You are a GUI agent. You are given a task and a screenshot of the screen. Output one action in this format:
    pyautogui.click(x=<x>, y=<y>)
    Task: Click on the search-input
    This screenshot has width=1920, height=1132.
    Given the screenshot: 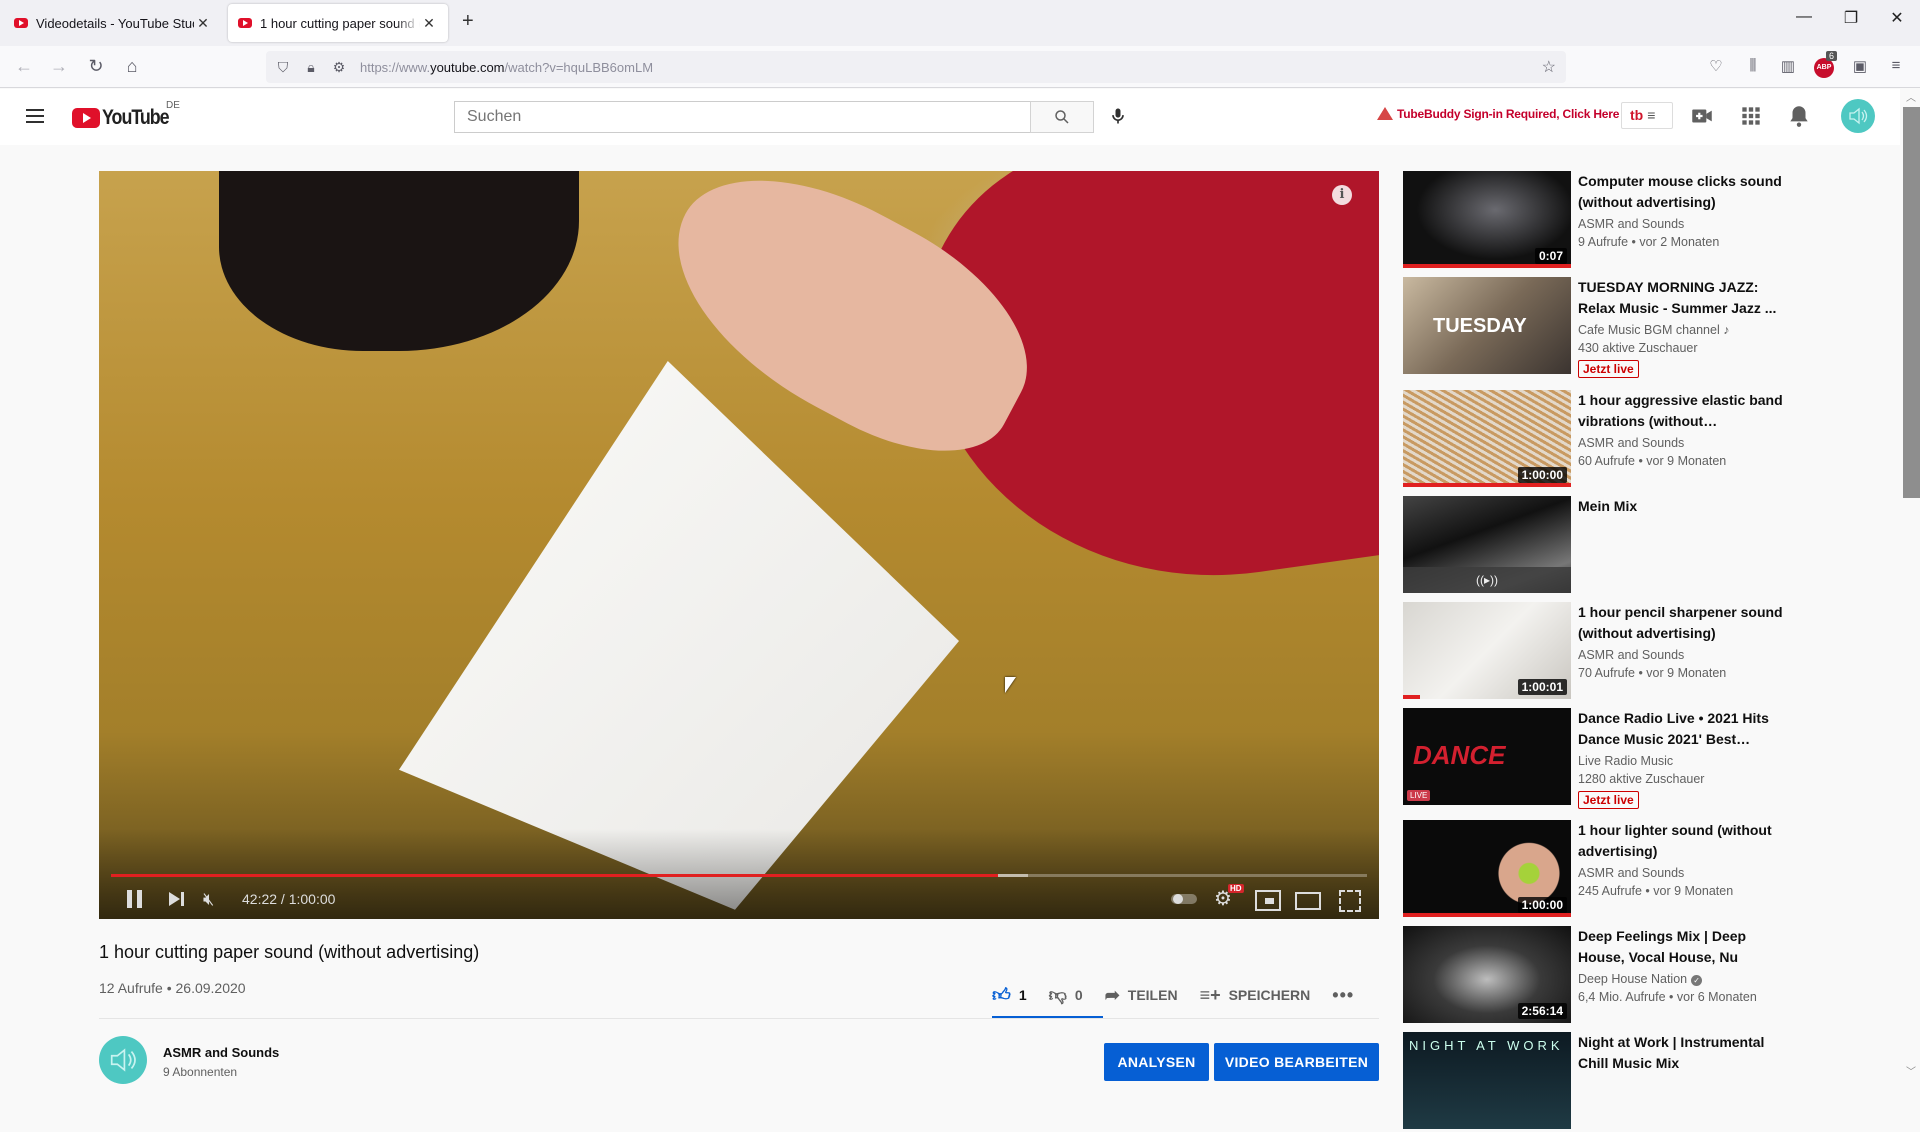 What is the action you would take?
    pyautogui.click(x=742, y=117)
    